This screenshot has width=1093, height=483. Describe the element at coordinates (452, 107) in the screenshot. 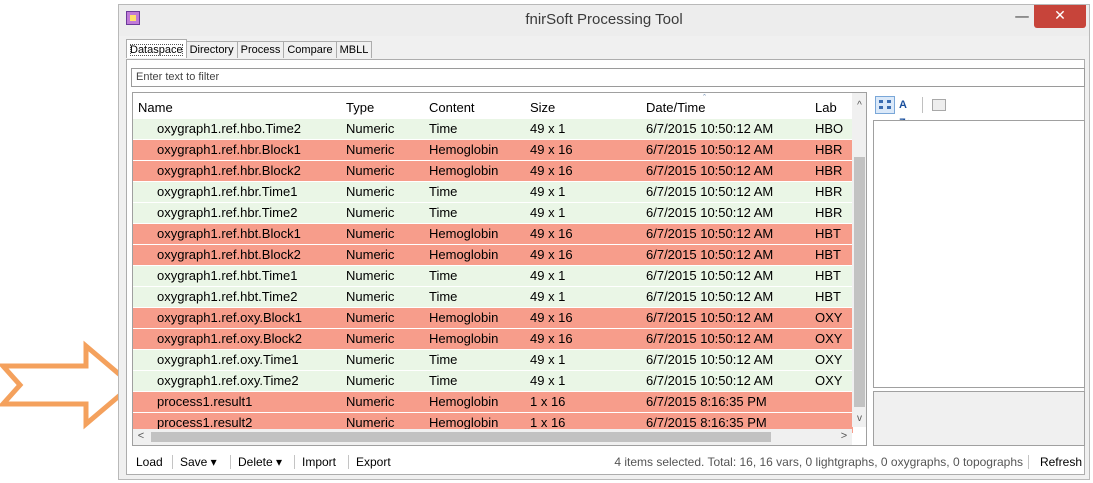

I see `column-header-content: Content` at that location.